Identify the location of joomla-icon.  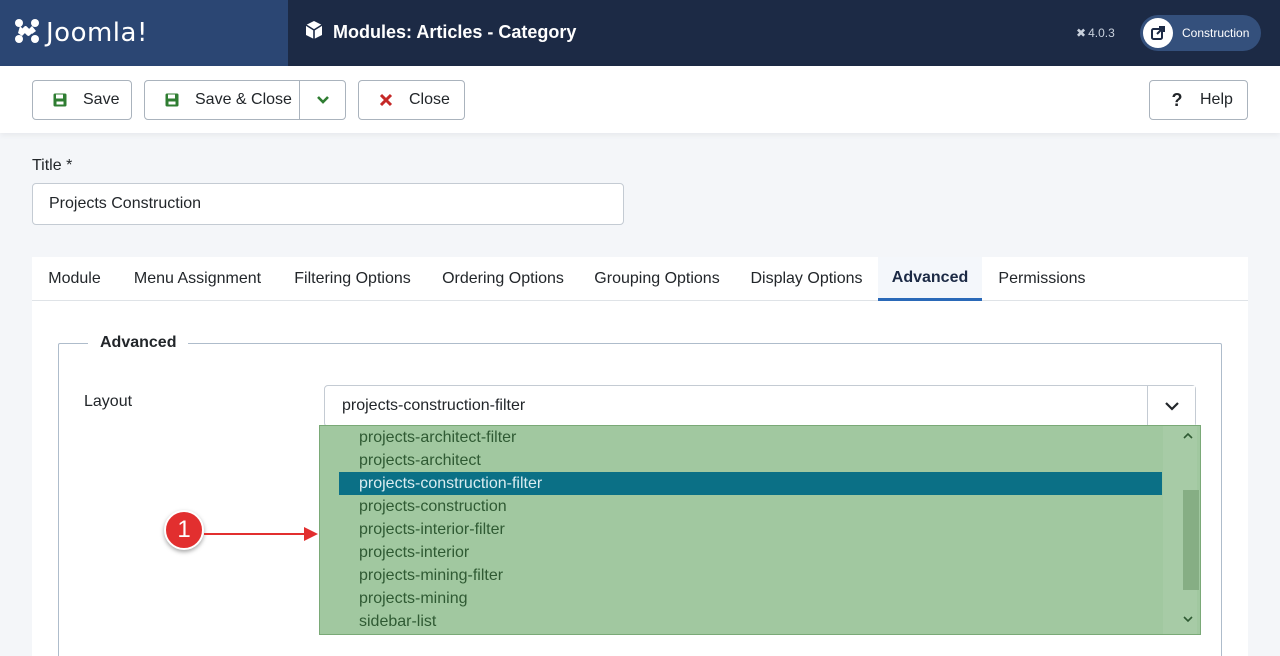
(27, 33).